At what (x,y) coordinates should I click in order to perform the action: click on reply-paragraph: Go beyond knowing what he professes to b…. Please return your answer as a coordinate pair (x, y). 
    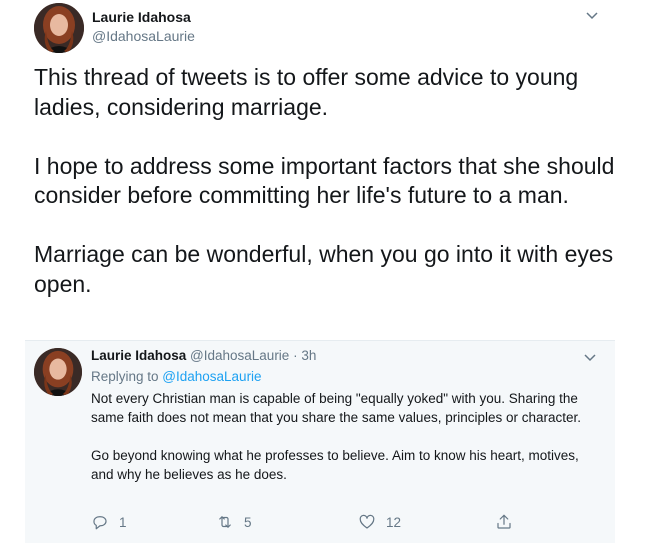
    Looking at the image, I should click on (335, 465).